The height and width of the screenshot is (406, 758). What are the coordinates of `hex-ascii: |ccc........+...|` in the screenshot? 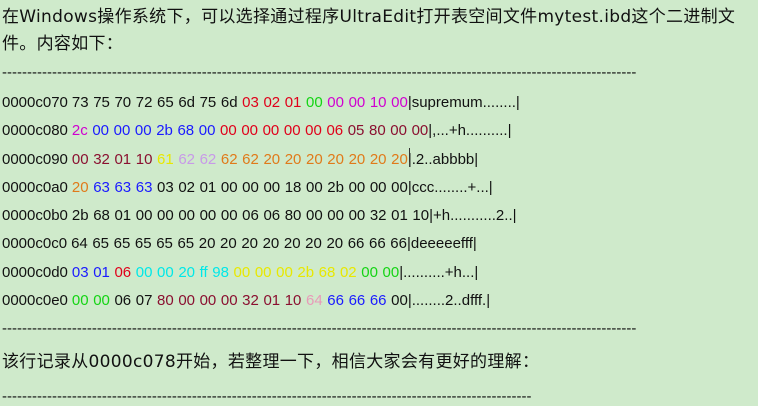 It's located at (450, 187).